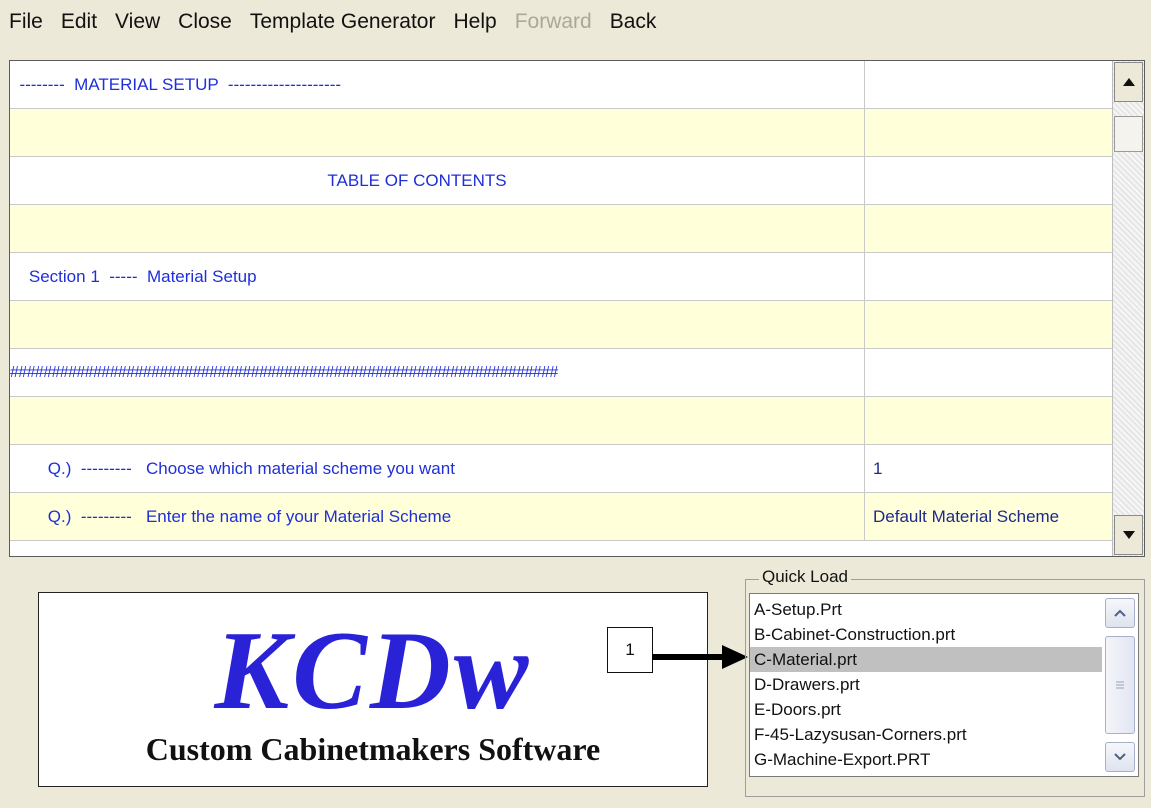  Describe the element at coordinates (26, 25) in the screenshot. I see `menu-file: File` at that location.